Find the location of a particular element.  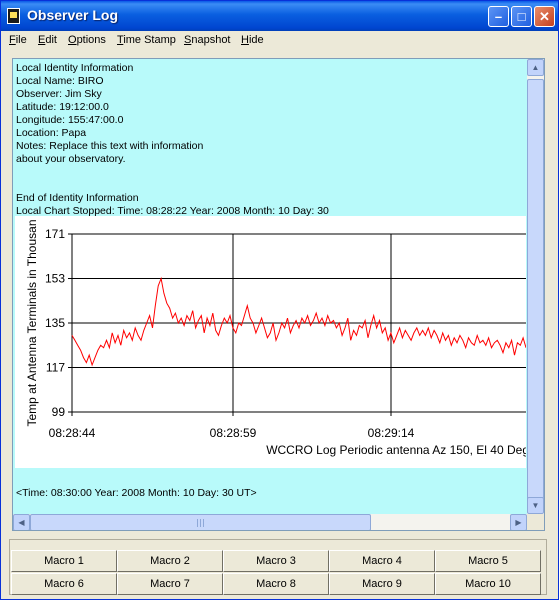

vertical-scrollbar: ▲ ▼ is located at coordinates (535, 286).